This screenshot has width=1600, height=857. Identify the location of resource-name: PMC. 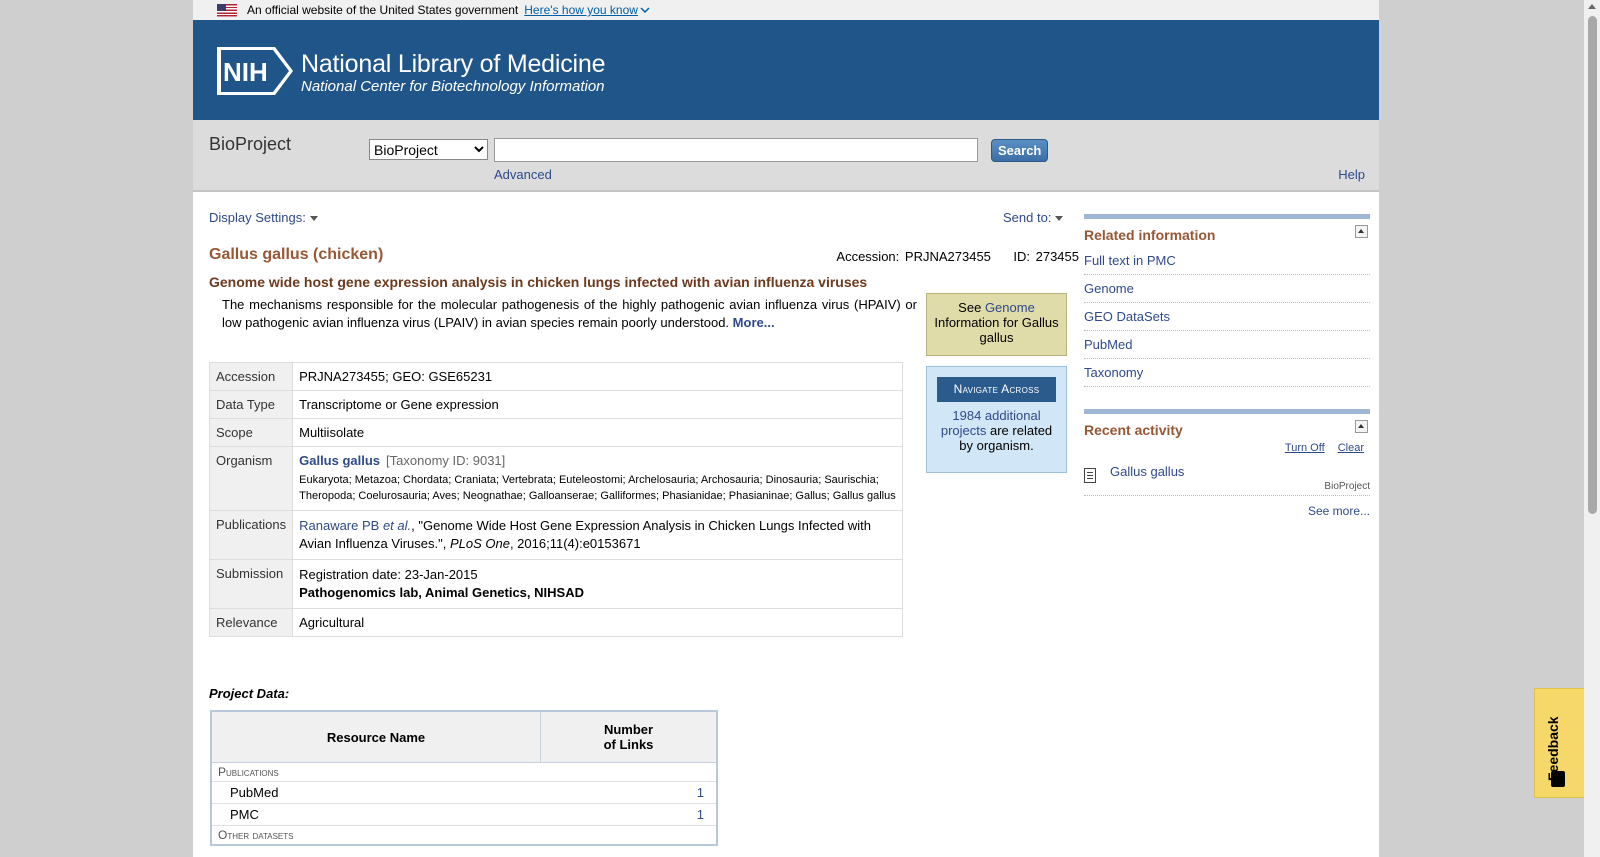
(376, 814).